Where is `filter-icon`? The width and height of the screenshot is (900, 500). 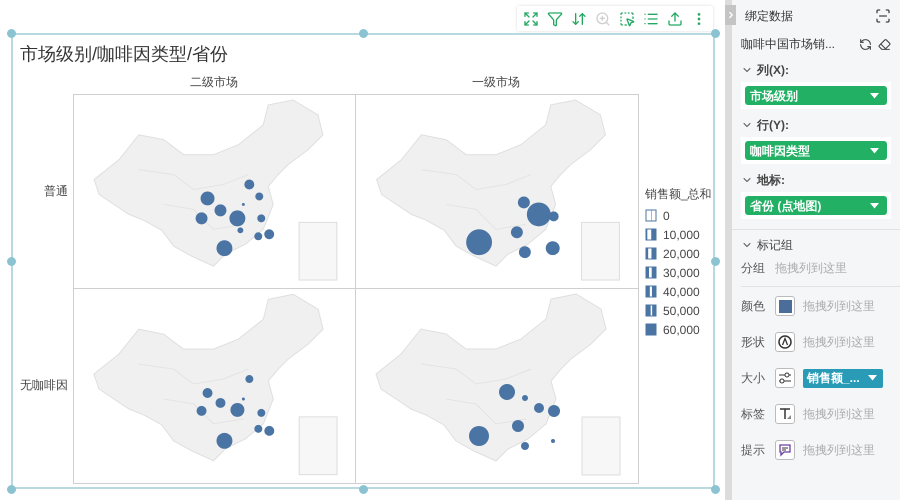 filter-icon is located at coordinates (555, 18).